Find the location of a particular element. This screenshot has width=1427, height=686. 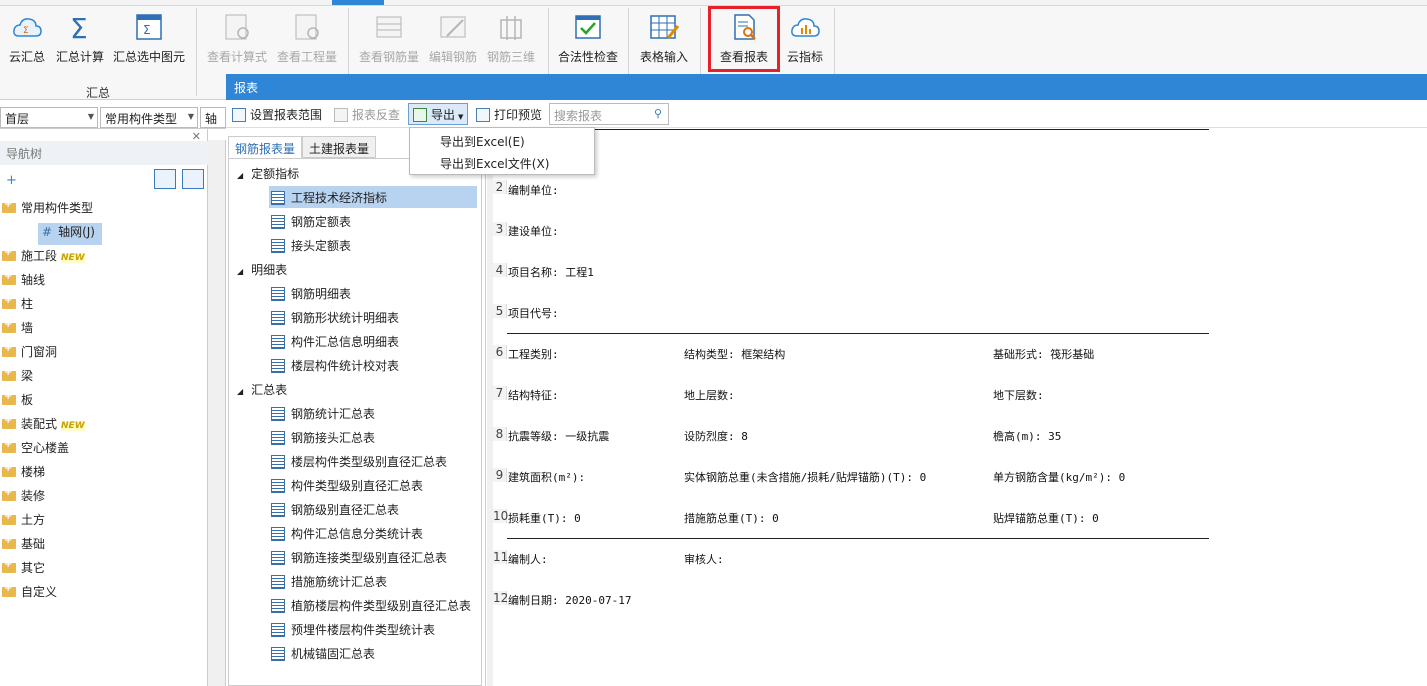

search-icon: ⚲ is located at coordinates (658, 113).